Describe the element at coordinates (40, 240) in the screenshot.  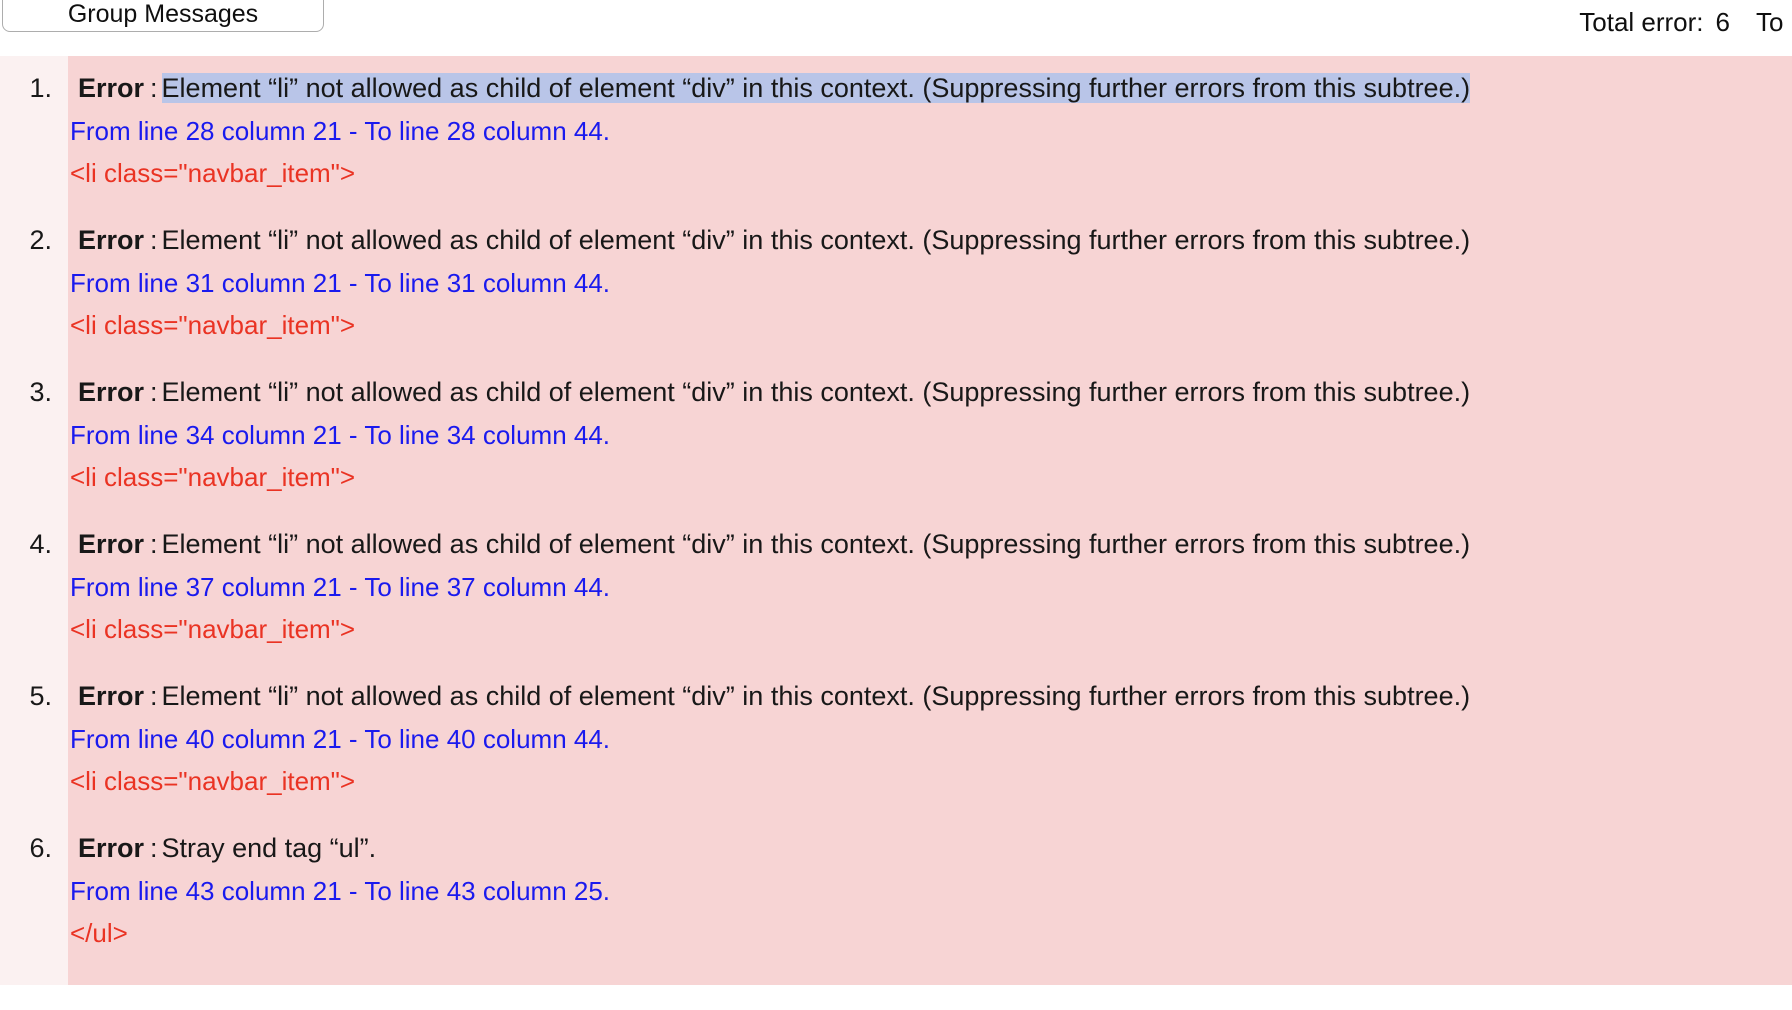
I see `error-index: 2.` at that location.